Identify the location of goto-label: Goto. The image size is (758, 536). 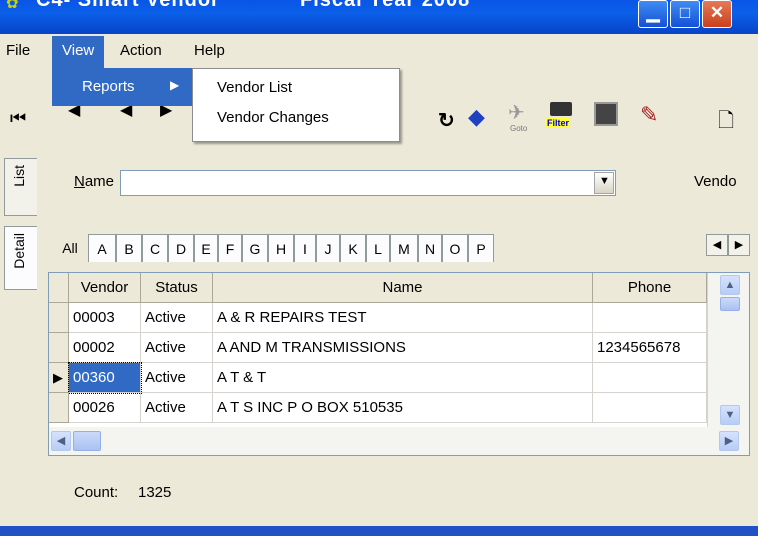
(519, 128).